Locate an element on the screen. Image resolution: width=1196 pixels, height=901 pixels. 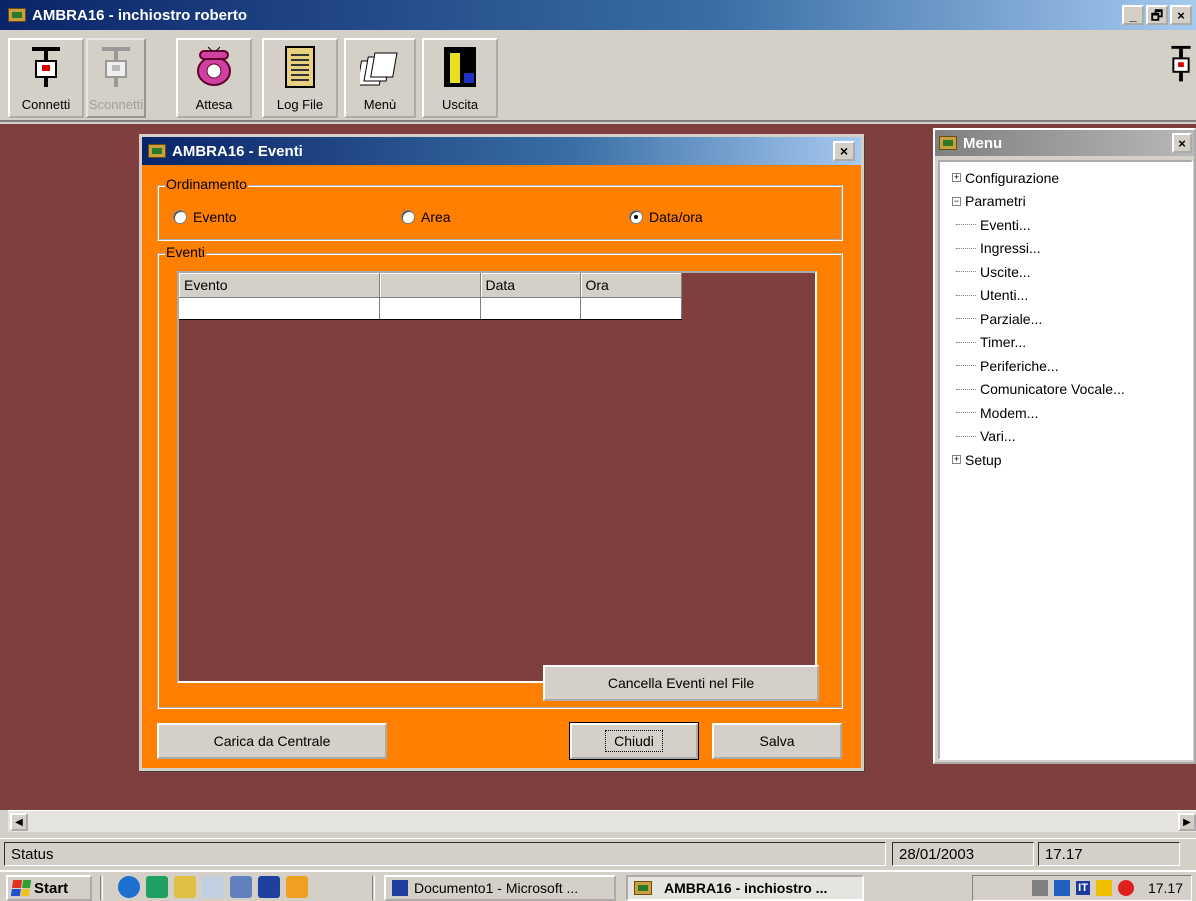
sconnetti-button: Sconnetti is located at coordinates (116, 78).